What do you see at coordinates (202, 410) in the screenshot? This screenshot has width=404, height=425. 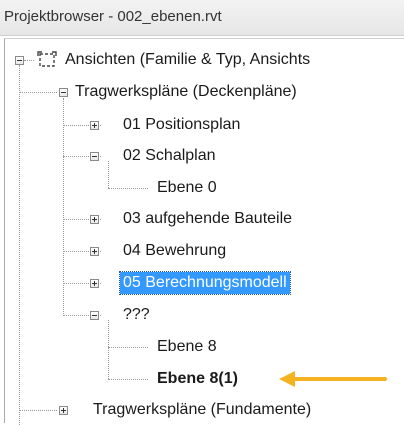 I see `tree-node-fundamente: Tragwerkspläne (Fundamente)` at bounding box center [202, 410].